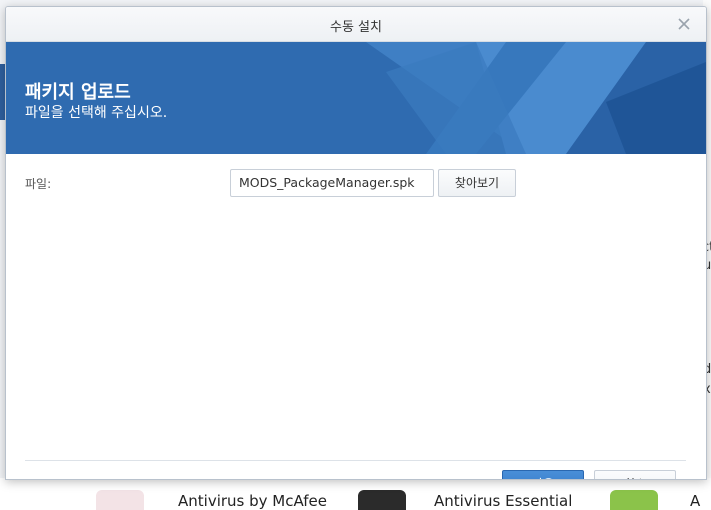 This screenshot has width=711, height=510. What do you see at coordinates (78, 92) in the screenshot?
I see `banner-title: 패키지 업로드` at bounding box center [78, 92].